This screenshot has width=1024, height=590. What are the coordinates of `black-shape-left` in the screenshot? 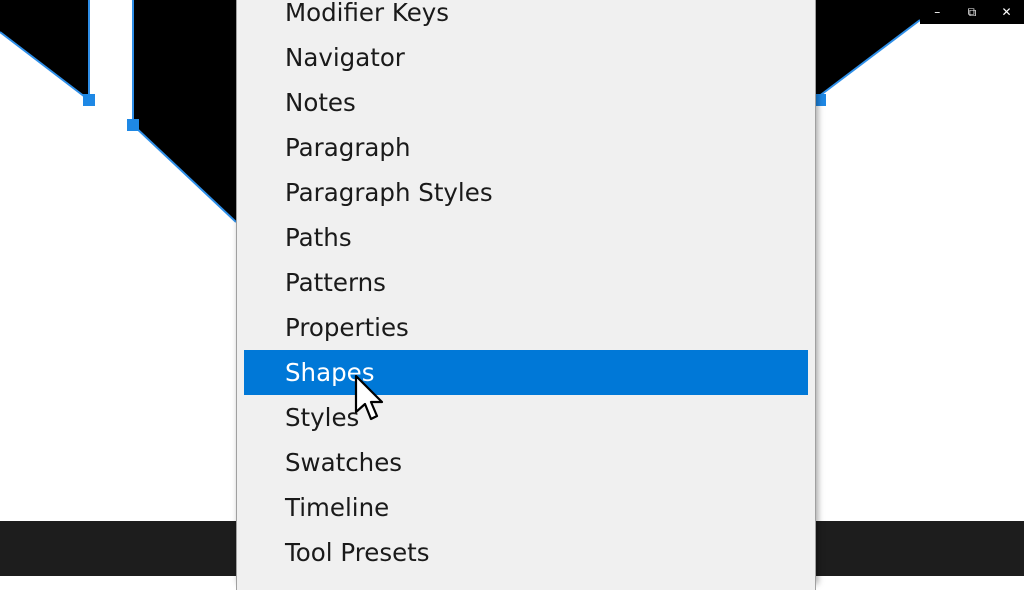 It's located at (44, 50).